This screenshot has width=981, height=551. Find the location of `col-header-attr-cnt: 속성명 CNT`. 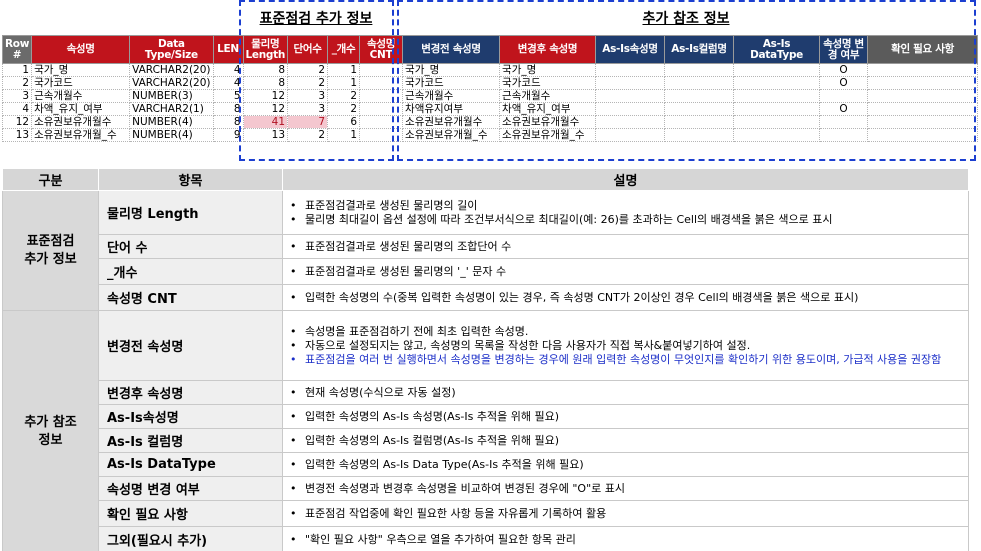

col-header-attr-cnt: 속성명 CNT is located at coordinates (381, 49).